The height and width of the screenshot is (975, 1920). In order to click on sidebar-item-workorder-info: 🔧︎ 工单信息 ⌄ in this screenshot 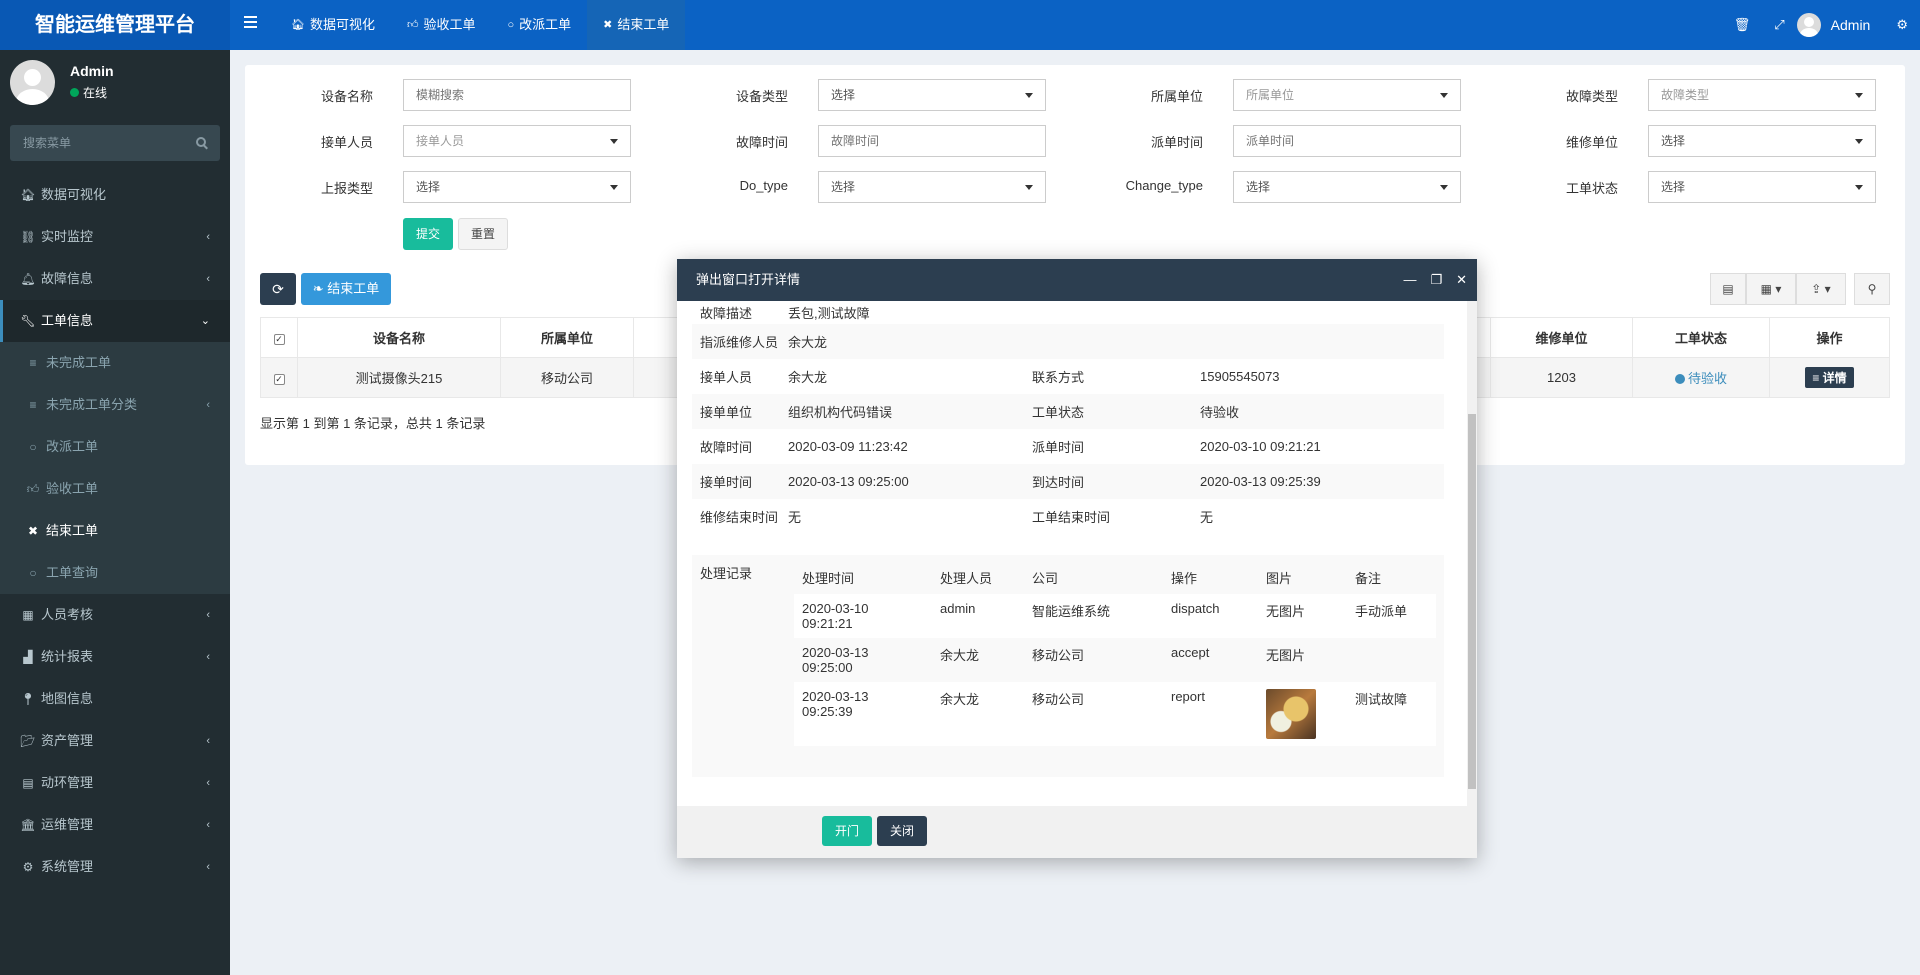, I will do `click(115, 321)`.